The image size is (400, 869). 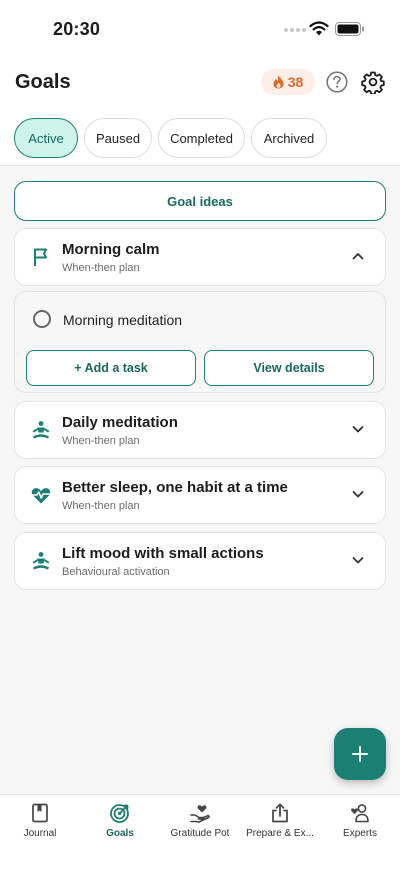 What do you see at coordinates (120, 824) in the screenshot?
I see `nav-item-goals: Goals` at bounding box center [120, 824].